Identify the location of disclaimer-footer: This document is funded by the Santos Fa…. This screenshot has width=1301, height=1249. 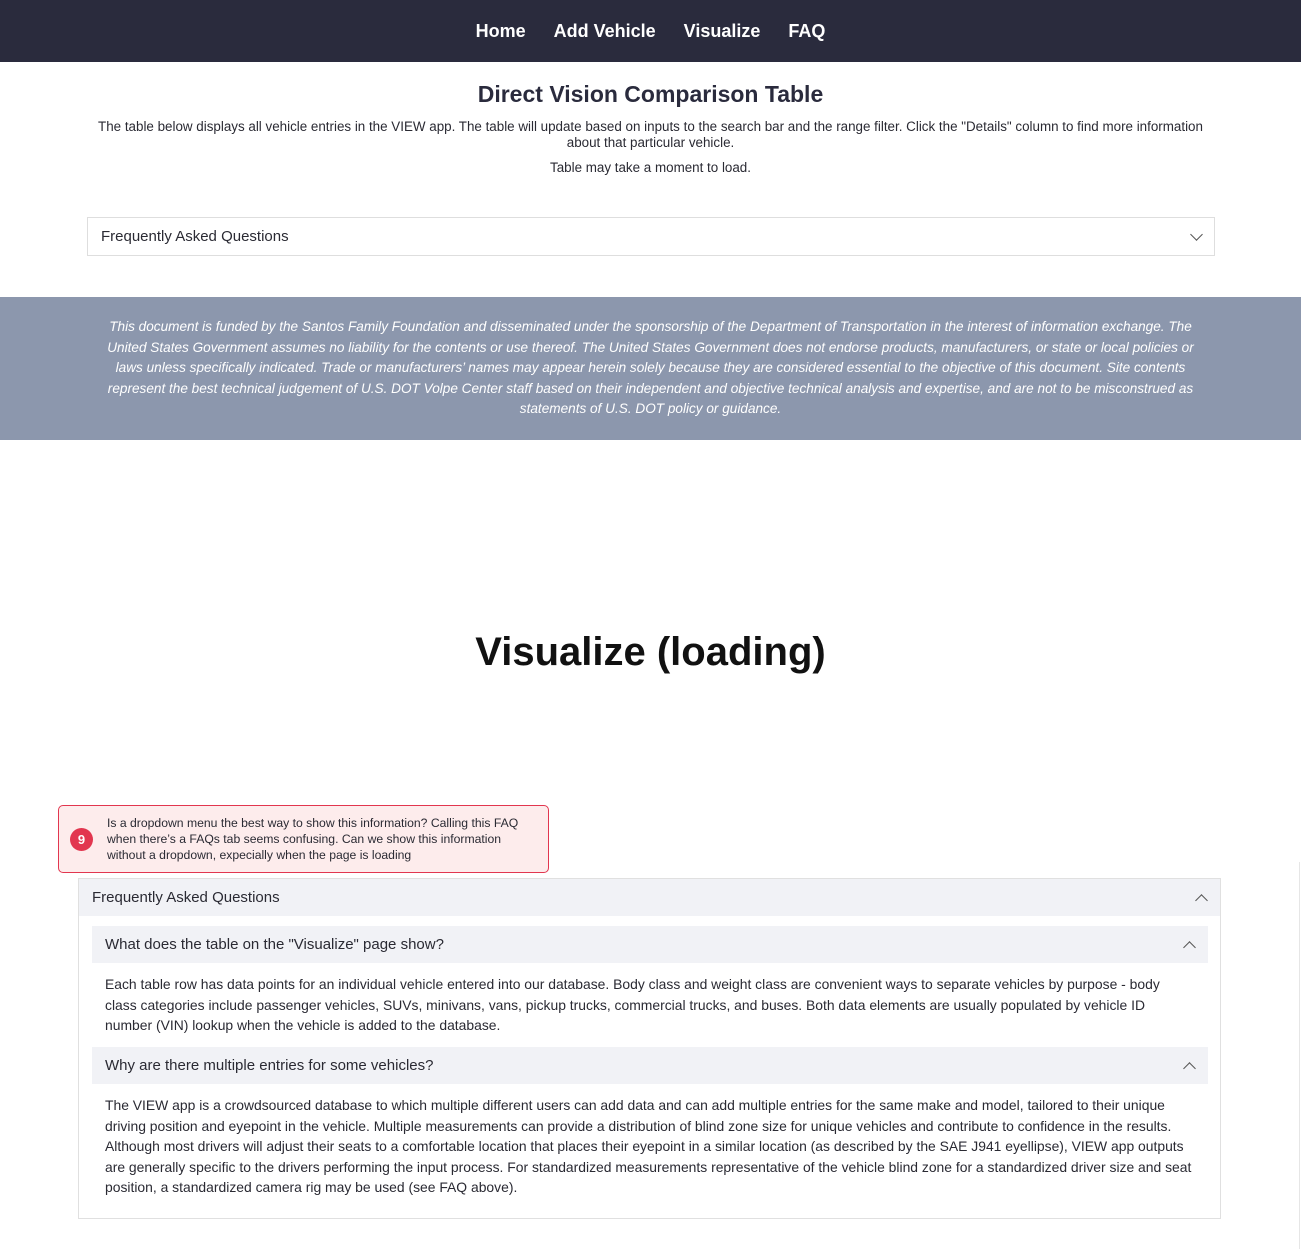
(650, 368).